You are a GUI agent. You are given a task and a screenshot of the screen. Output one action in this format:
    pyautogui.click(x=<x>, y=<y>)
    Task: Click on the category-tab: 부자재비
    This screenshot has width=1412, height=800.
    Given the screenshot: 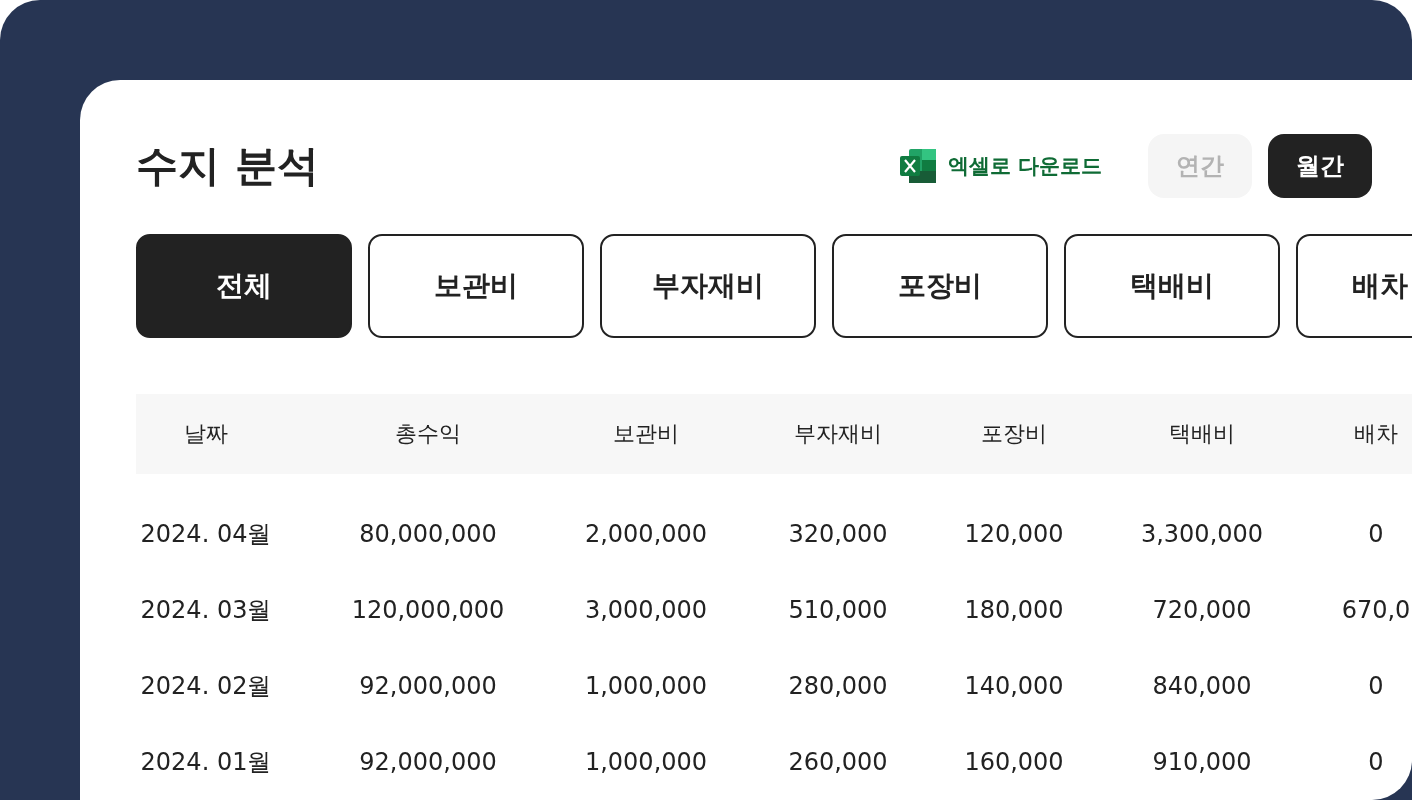 What is the action you would take?
    pyautogui.click(x=708, y=286)
    